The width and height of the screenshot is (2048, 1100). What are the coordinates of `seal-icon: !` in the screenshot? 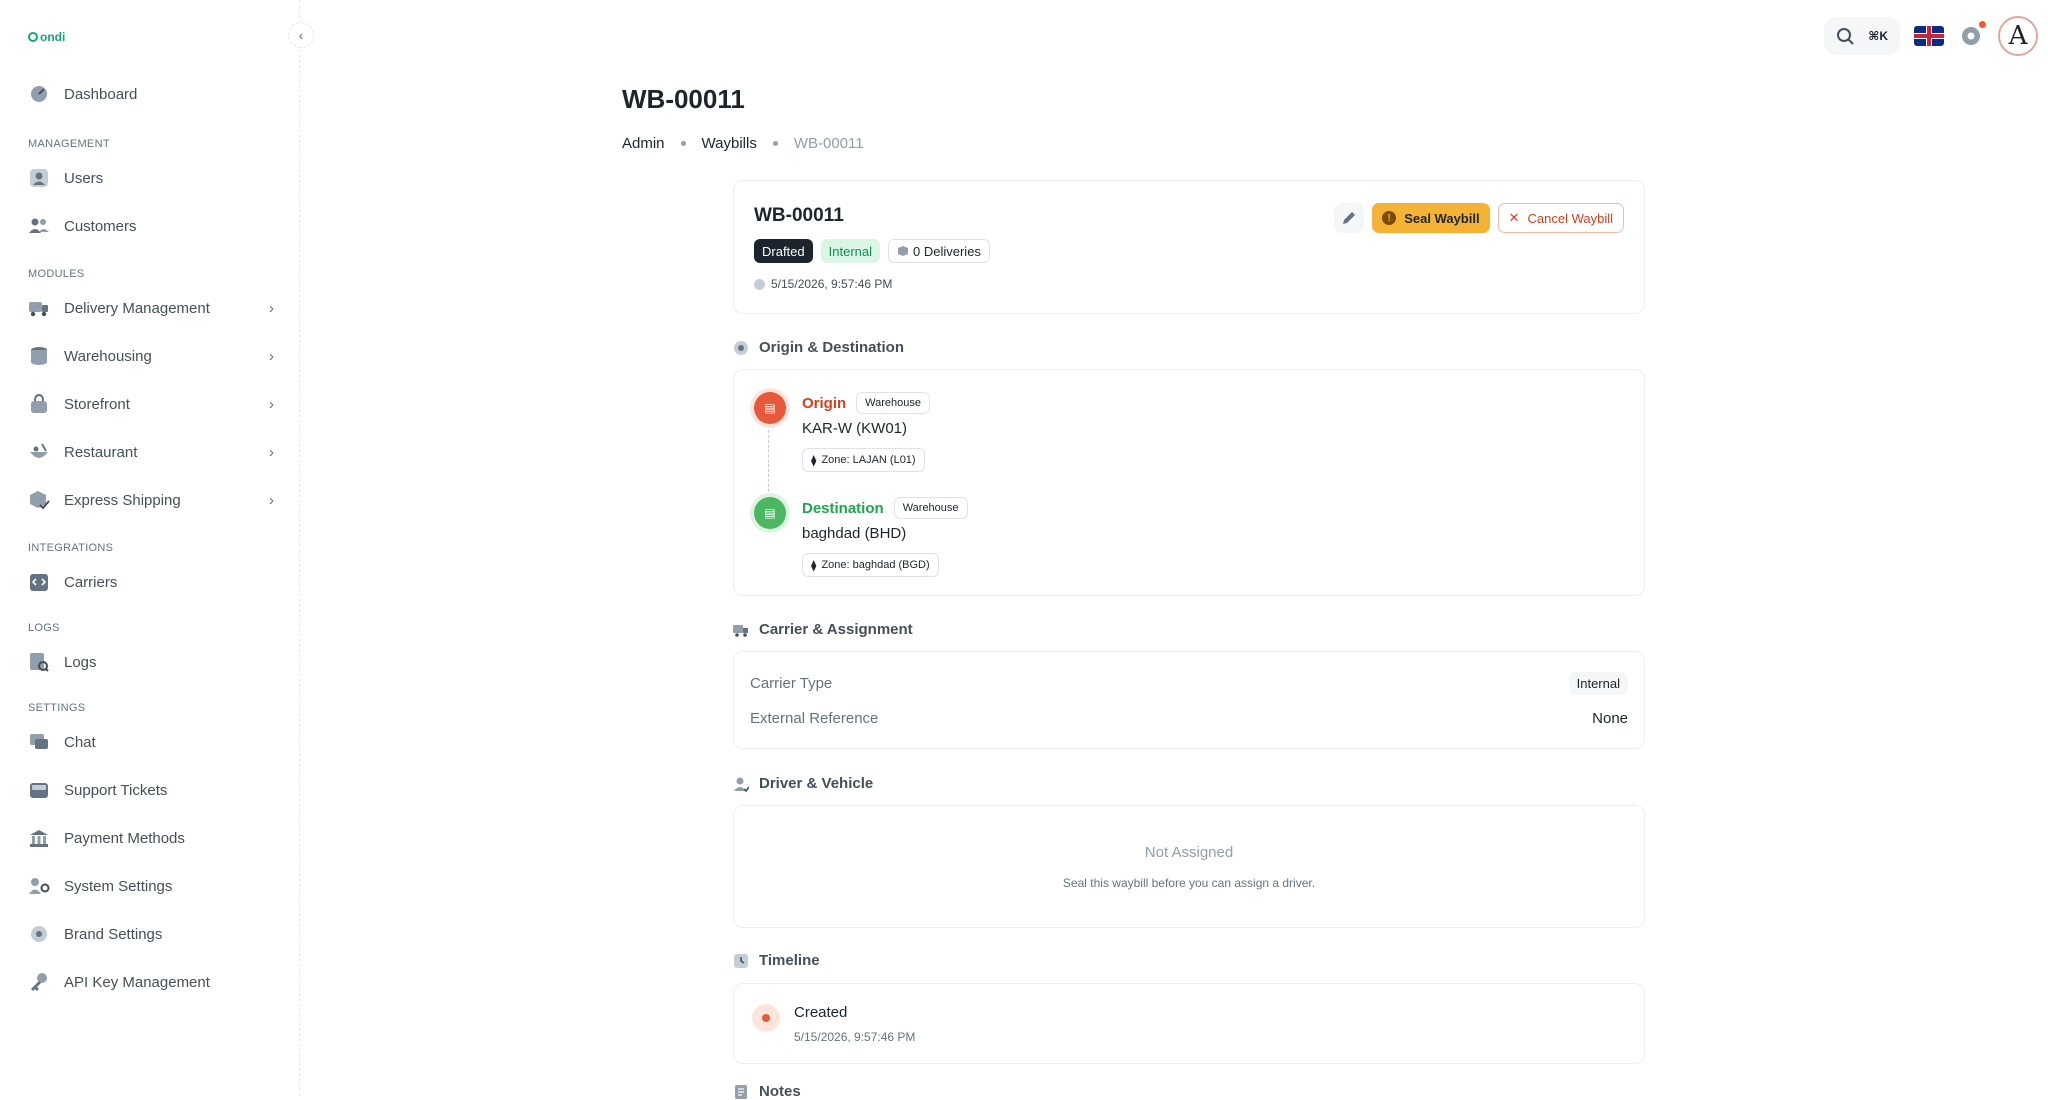 It's located at (1389, 218).